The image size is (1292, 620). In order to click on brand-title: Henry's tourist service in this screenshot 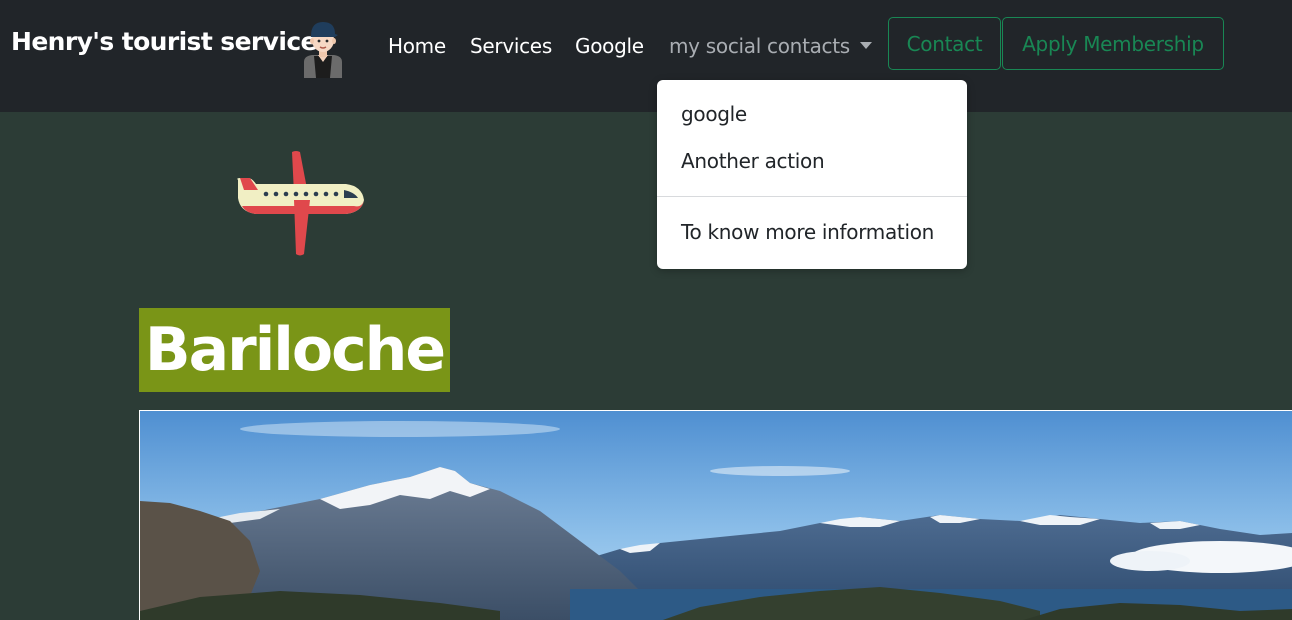, I will do `click(164, 41)`.